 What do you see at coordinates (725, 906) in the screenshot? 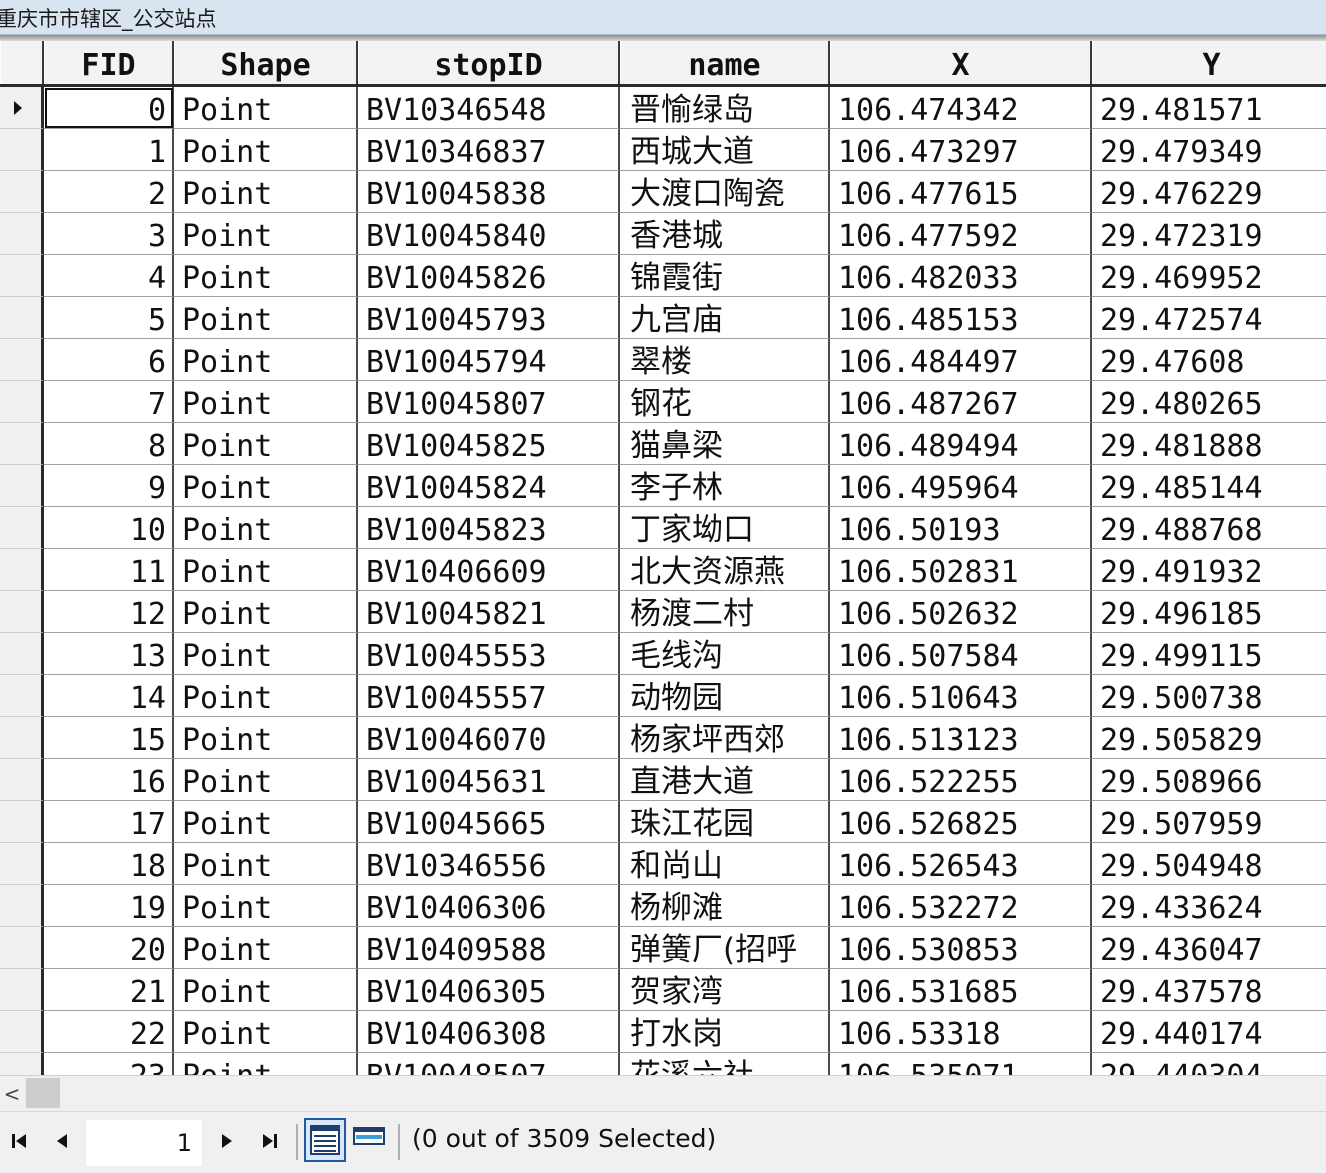
I see `cell-name: 杨柳滩` at bounding box center [725, 906].